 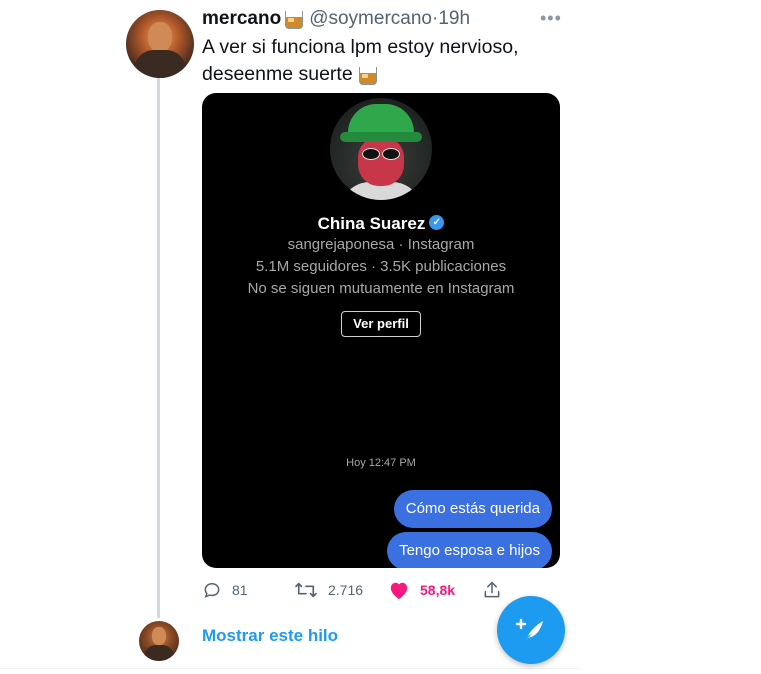 What do you see at coordinates (381, 137) in the screenshot?
I see `avatar-hat-brim` at bounding box center [381, 137].